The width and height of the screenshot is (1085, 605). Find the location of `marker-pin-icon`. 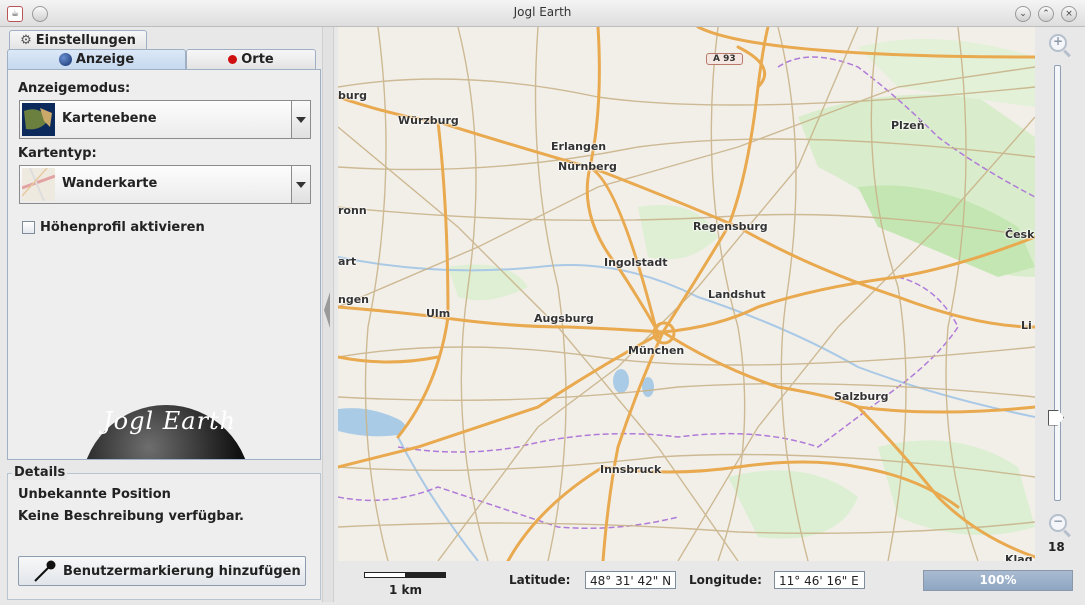

marker-pin-icon is located at coordinates (45, 571).